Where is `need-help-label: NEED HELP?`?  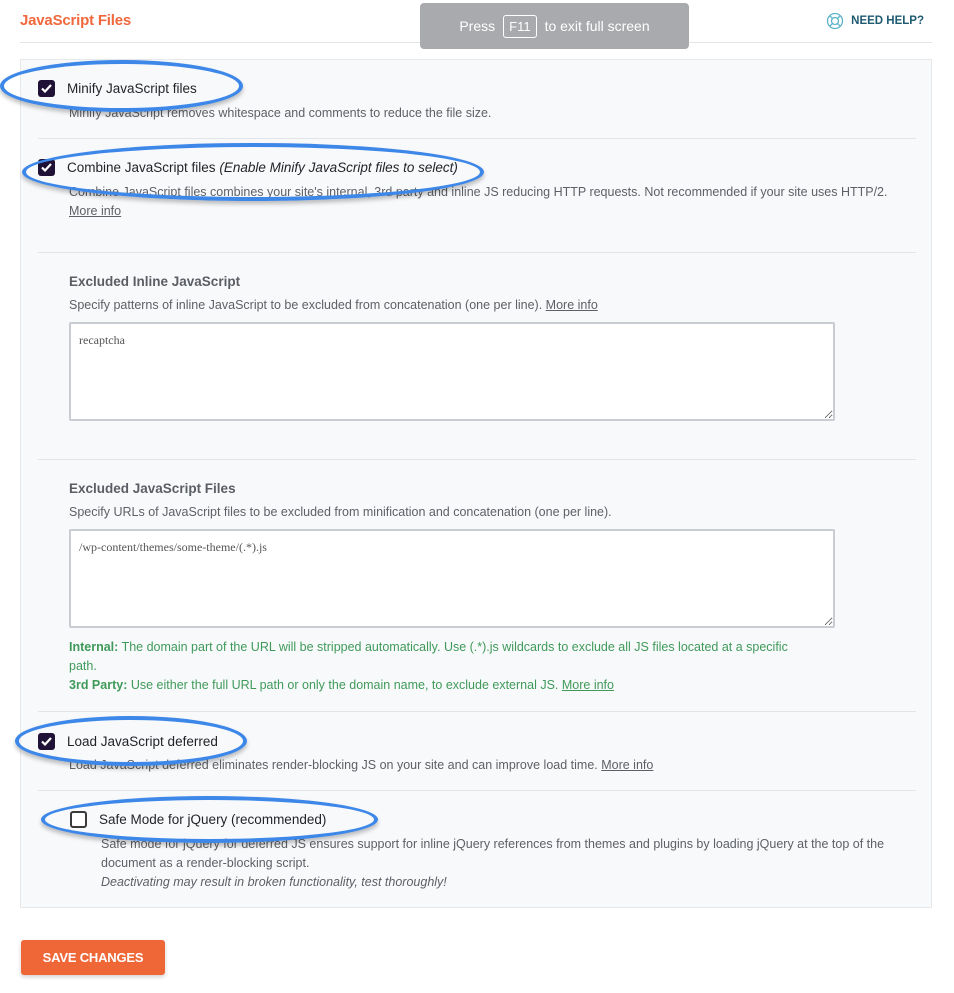
need-help-label: NEED HELP? is located at coordinates (887, 21).